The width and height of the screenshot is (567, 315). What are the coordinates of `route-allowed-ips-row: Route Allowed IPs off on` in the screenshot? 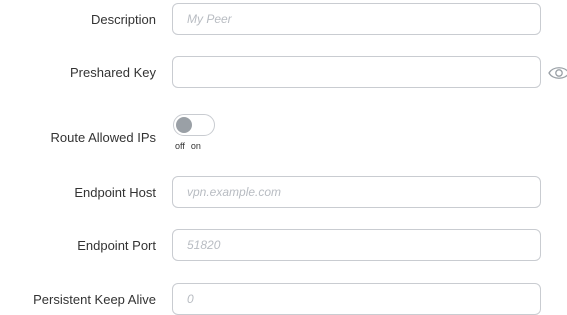 It's located at (283, 136).